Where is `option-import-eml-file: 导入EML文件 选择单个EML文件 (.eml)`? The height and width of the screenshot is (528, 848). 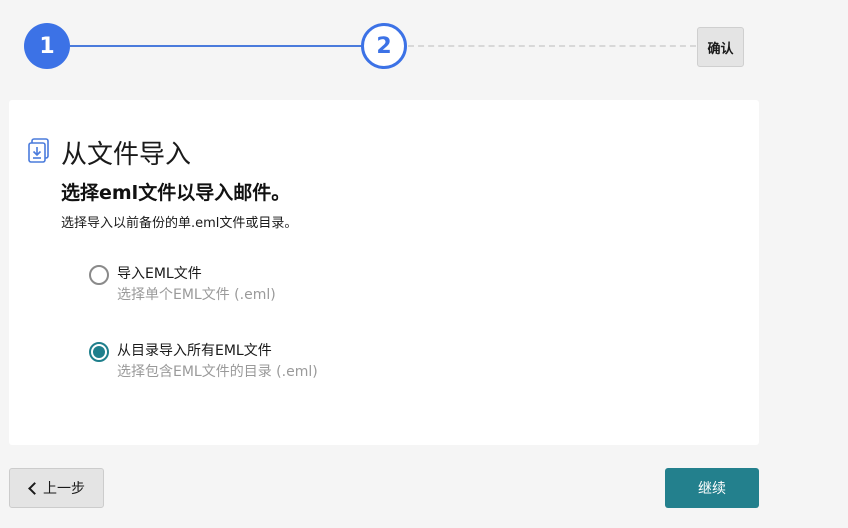
option-import-eml-file: 导入EML文件 选择单个EML文件 (.eml) is located at coordinates (182, 285).